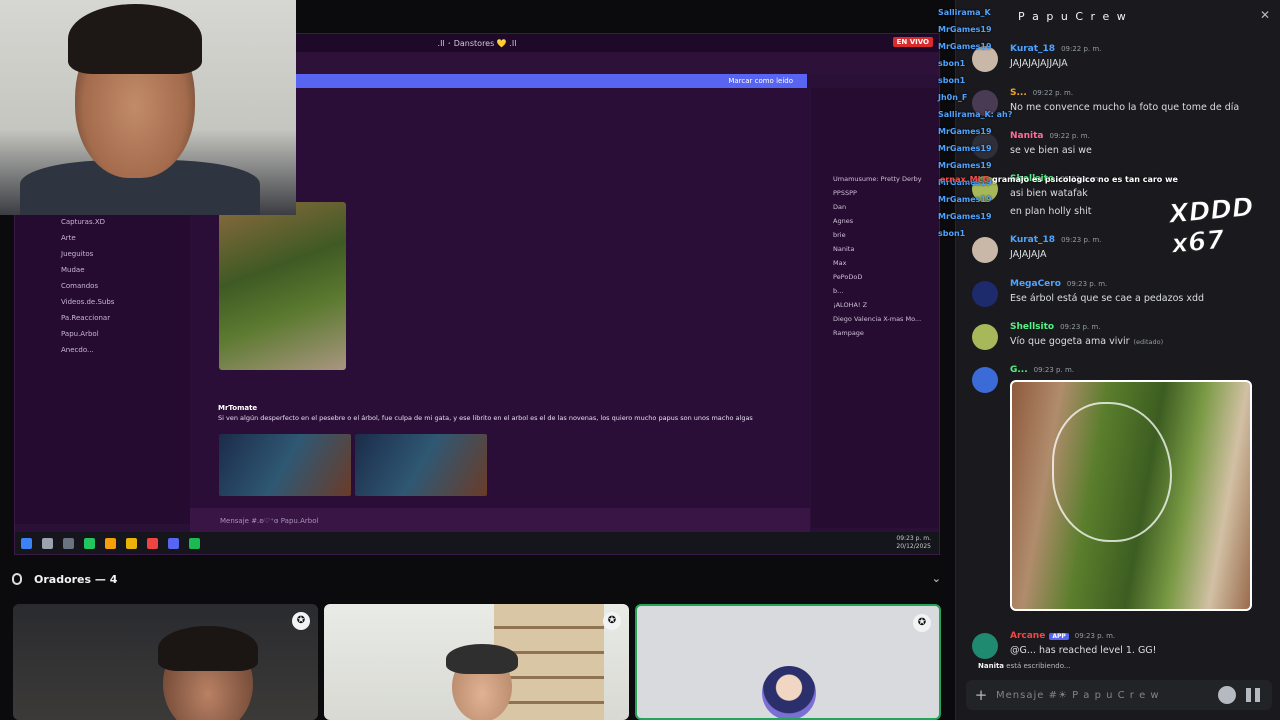  Describe the element at coordinates (875, 305) in the screenshot. I see `share-member-item: ¡ALOHA! Z` at that location.